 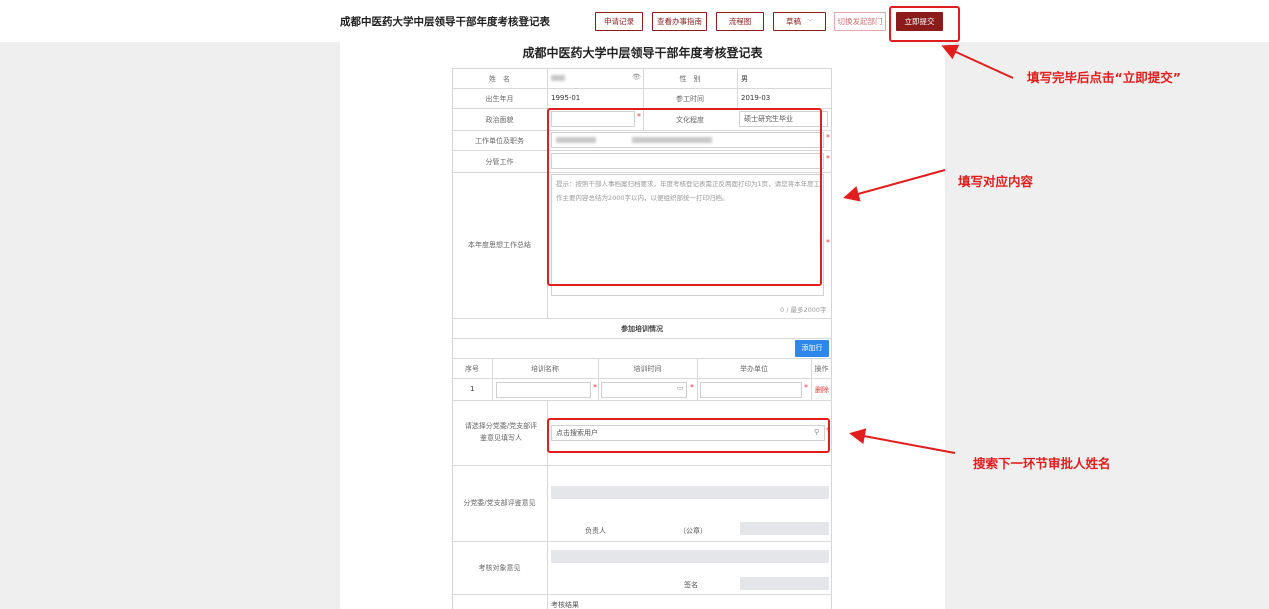 I want to click on arrow-to-search, so click(x=902, y=441).